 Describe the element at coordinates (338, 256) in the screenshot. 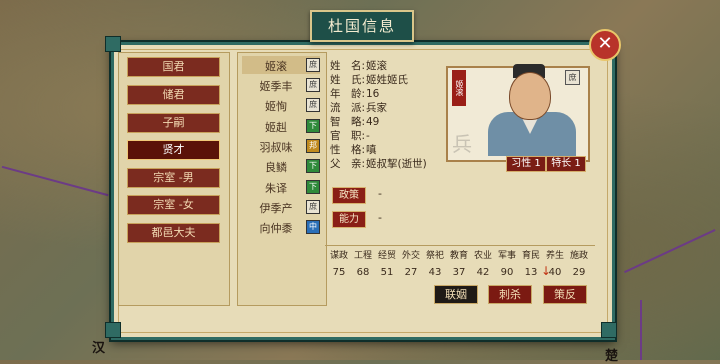

I see `stat-header: 谋政` at that location.